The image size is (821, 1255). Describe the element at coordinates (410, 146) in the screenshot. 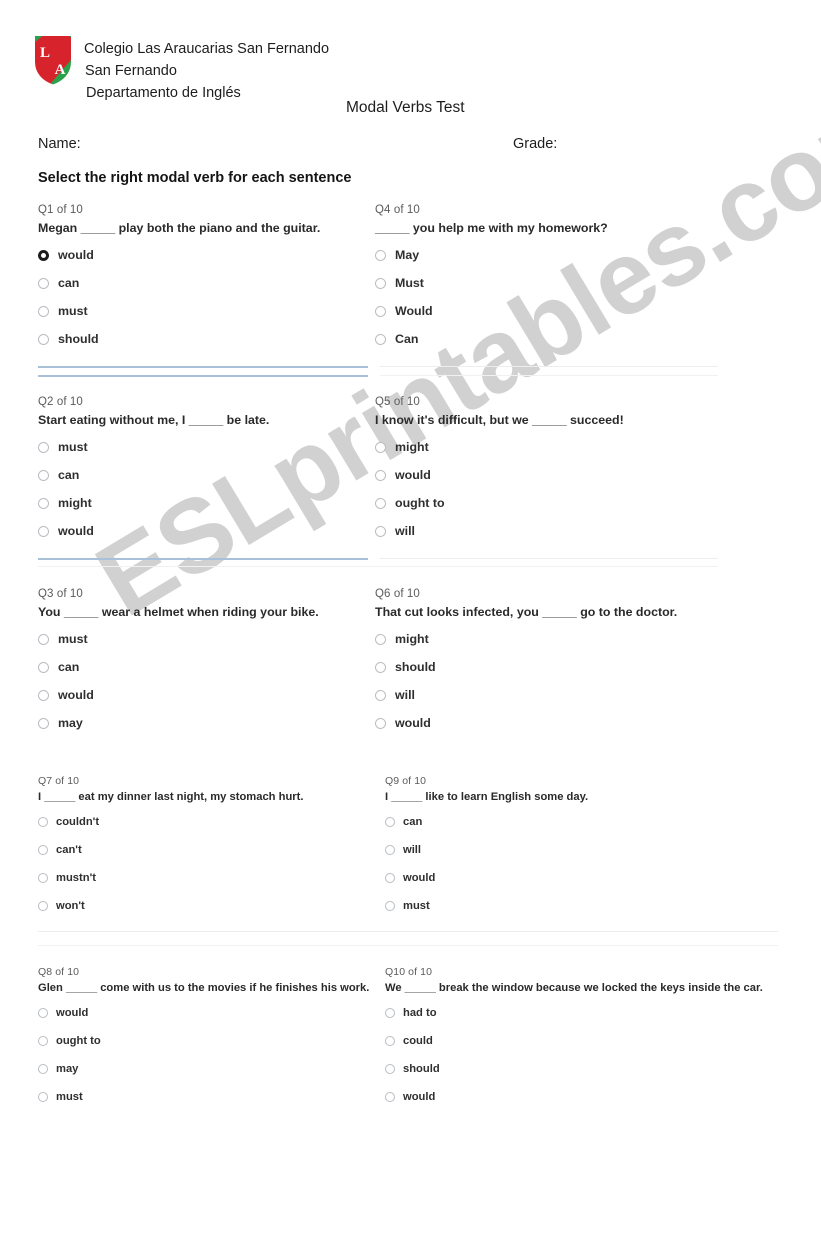

I see `name-grade-row: Name: Grade:` at that location.